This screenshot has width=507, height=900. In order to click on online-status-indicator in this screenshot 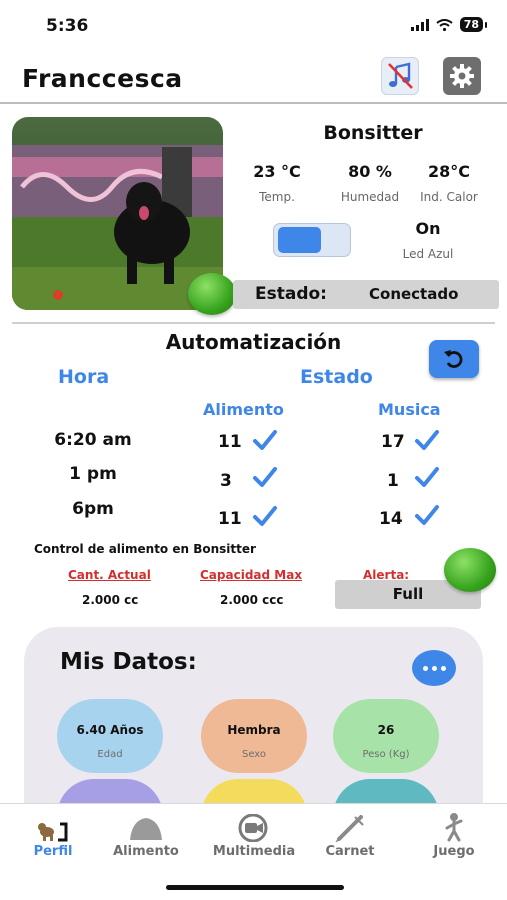, I will do `click(212, 294)`.